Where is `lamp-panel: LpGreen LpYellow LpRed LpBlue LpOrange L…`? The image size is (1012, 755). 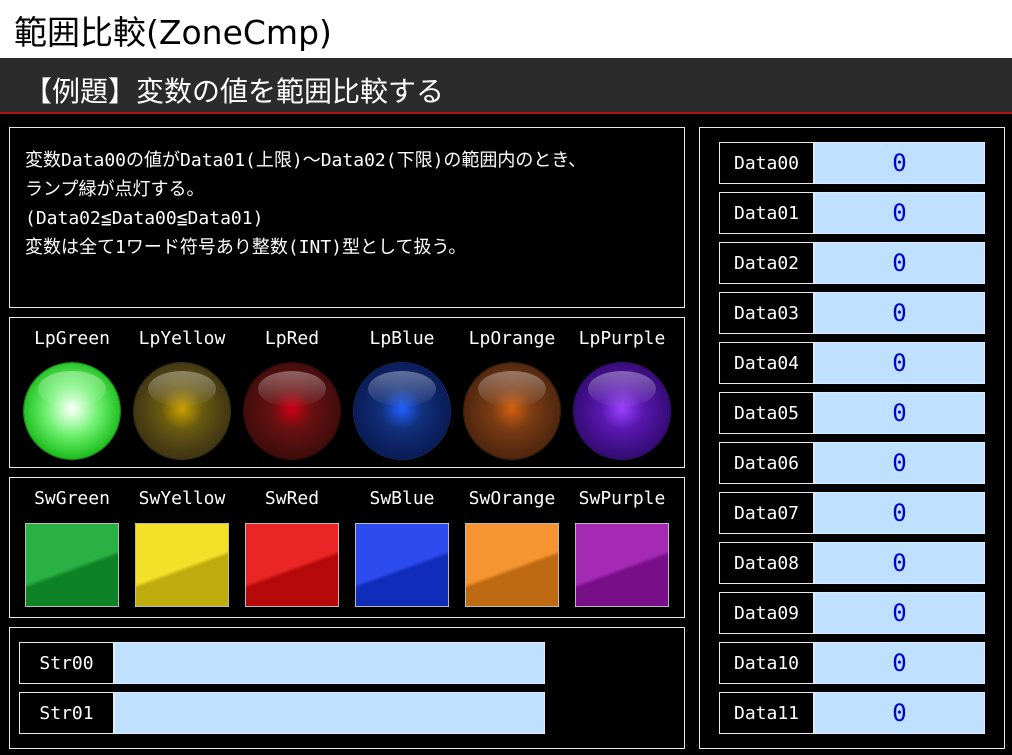
lamp-panel: LpGreen LpYellow LpRed LpBlue LpOrange L… is located at coordinates (347, 392).